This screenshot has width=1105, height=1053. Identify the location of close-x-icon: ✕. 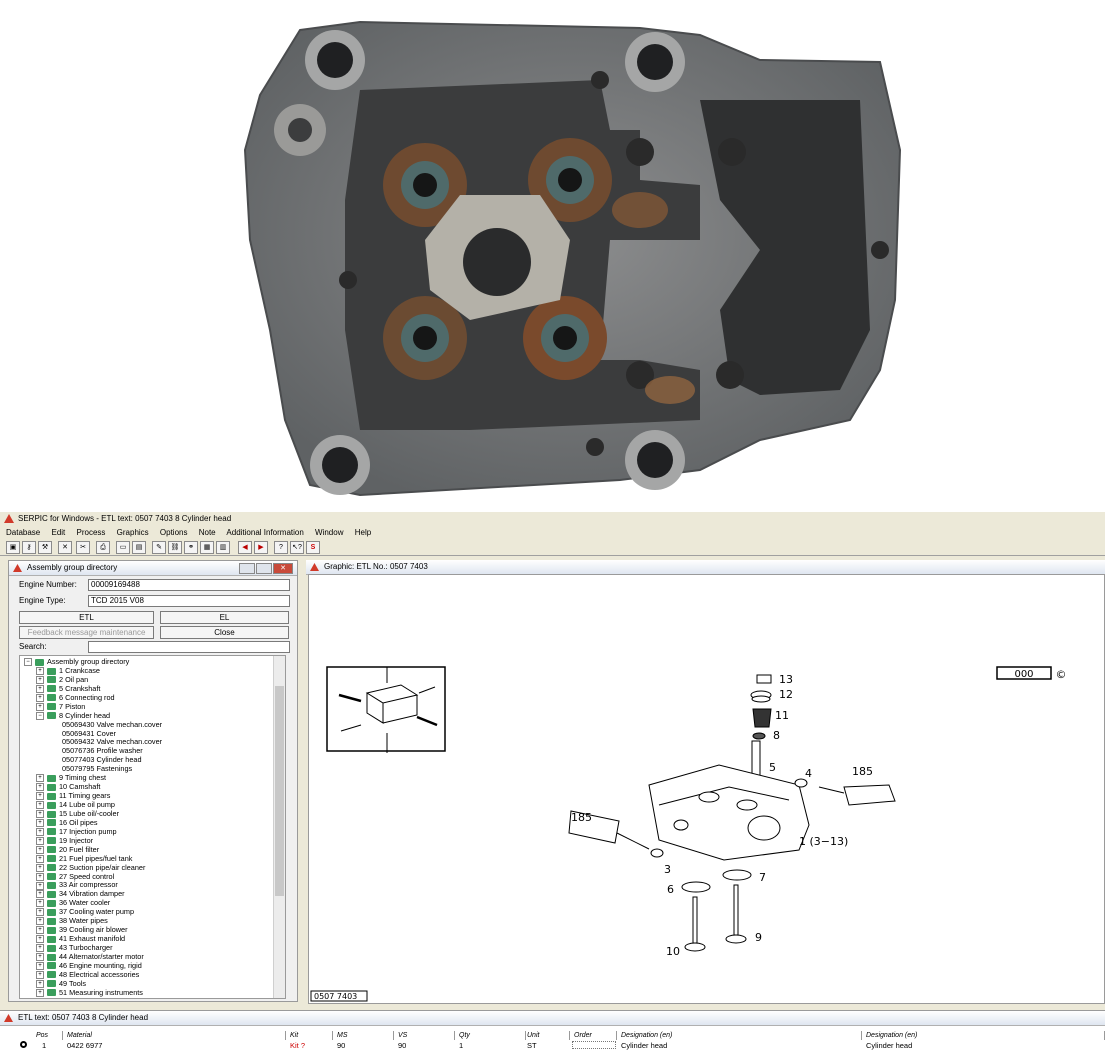
(65, 547).